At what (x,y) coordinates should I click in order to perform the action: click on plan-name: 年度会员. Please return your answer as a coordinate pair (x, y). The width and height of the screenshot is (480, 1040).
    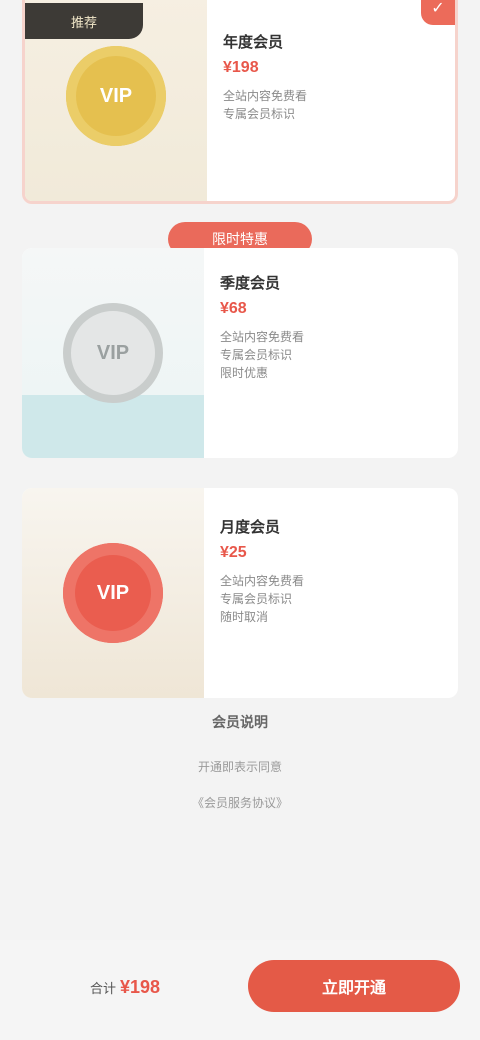
    Looking at the image, I should click on (253, 42).